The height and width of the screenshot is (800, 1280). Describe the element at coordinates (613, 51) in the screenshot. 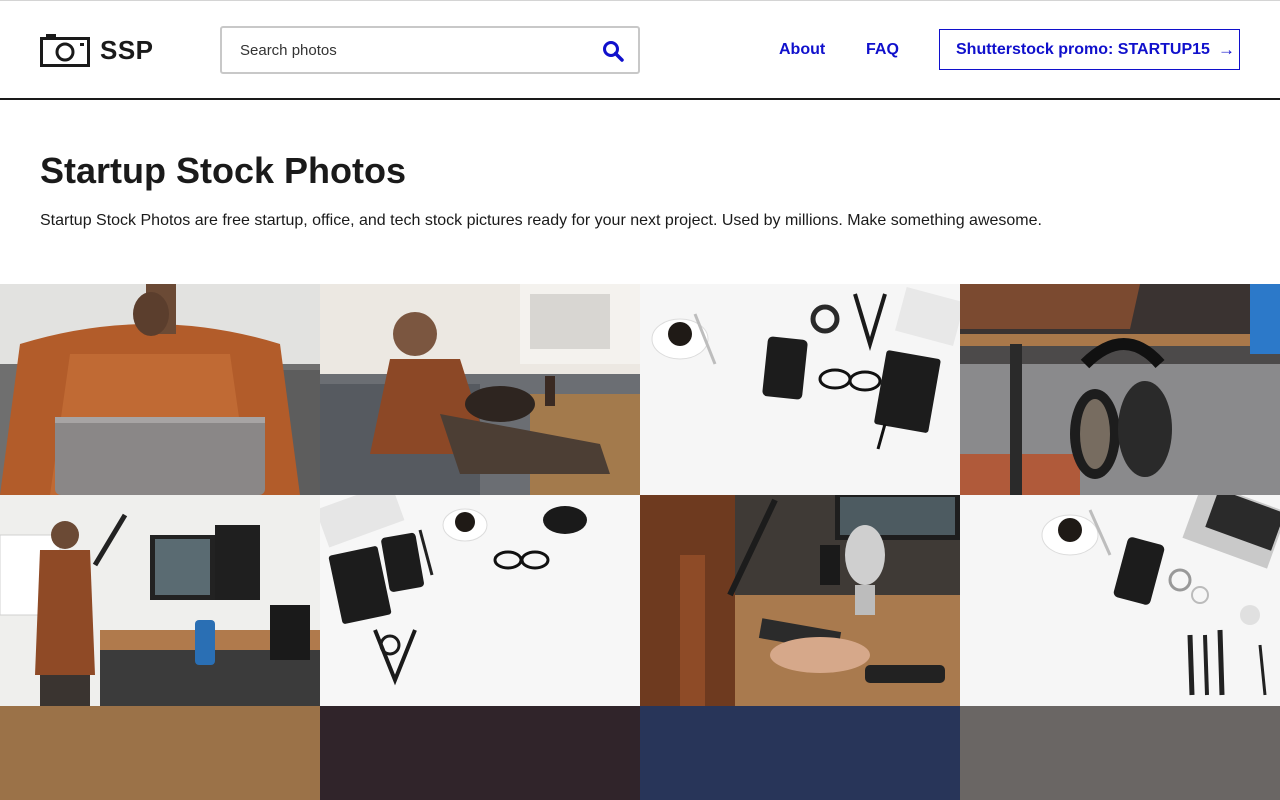

I see `search-icon` at that location.